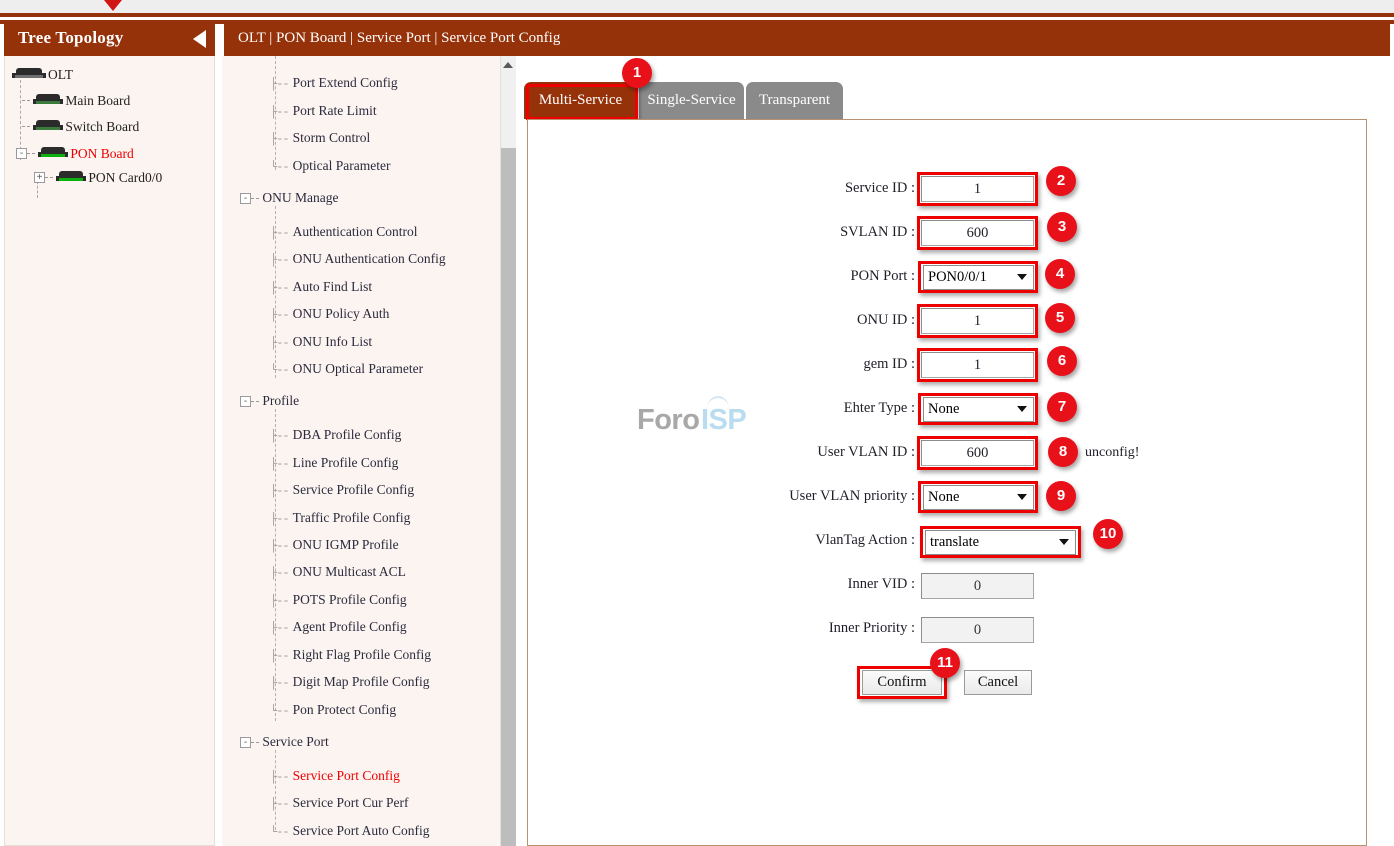 This screenshot has width=1394, height=846. I want to click on field-label-user-vlan-id: User VLAN ID :, so click(866, 452).